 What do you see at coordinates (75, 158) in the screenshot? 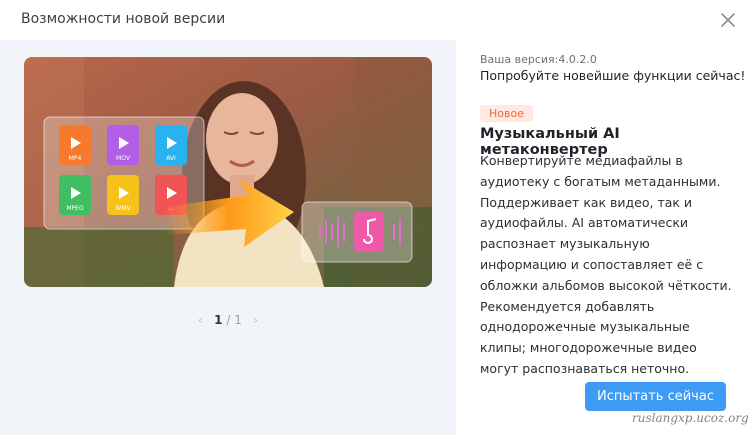
I see `svg-text: MP4` at bounding box center [75, 158].